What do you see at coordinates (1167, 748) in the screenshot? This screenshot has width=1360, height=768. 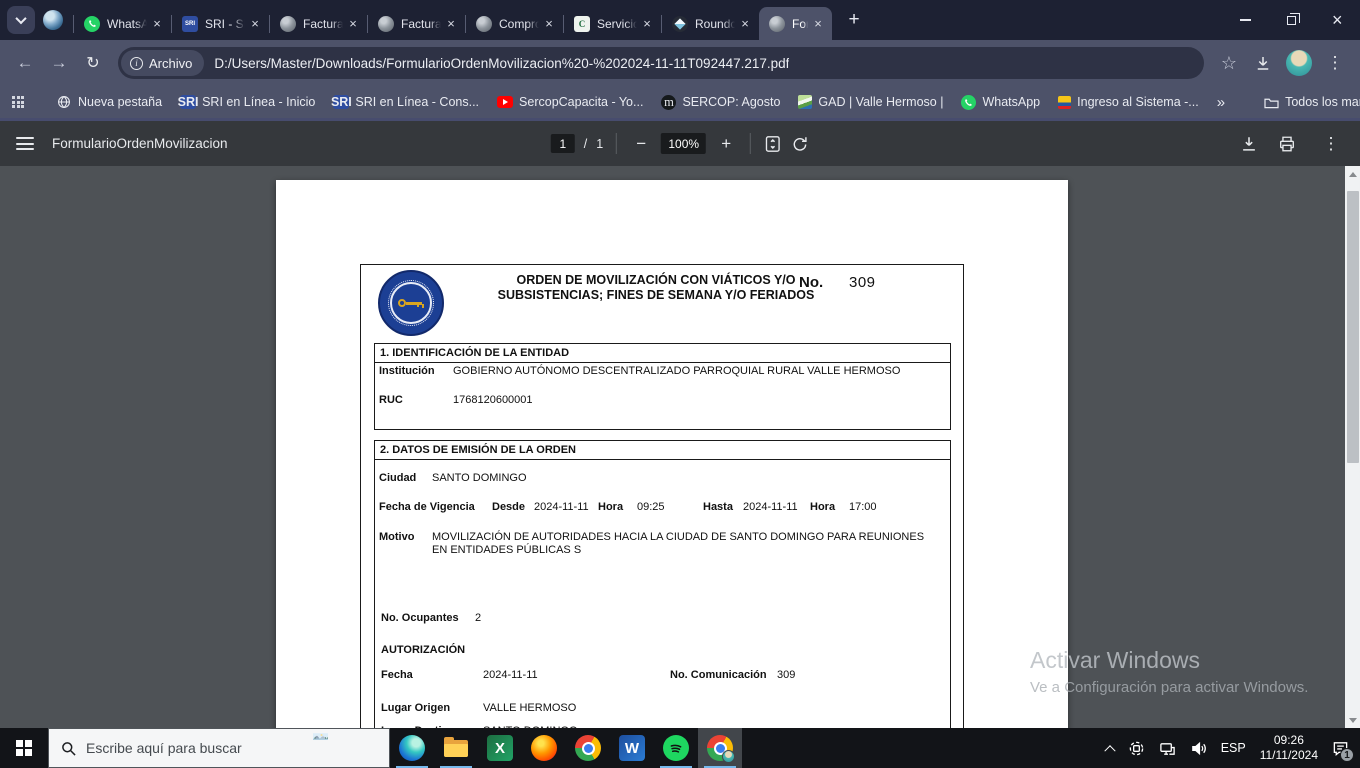 I see `network-icon` at bounding box center [1167, 748].